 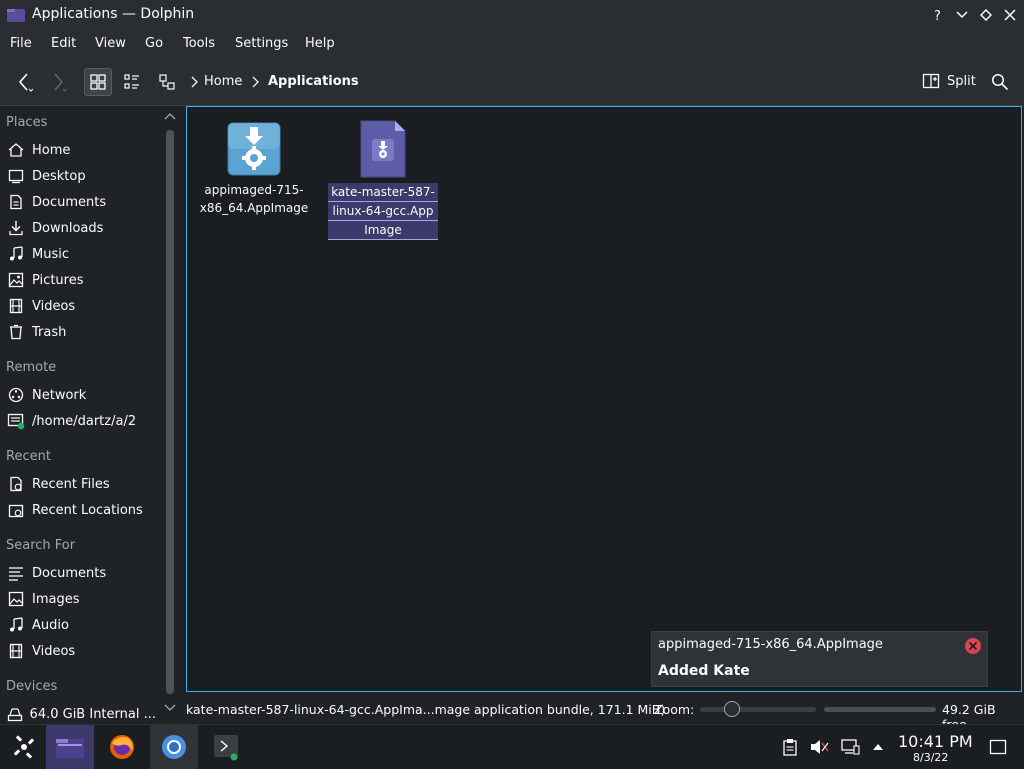 I want to click on sidebar-item-documents: Documents, so click(x=81, y=202).